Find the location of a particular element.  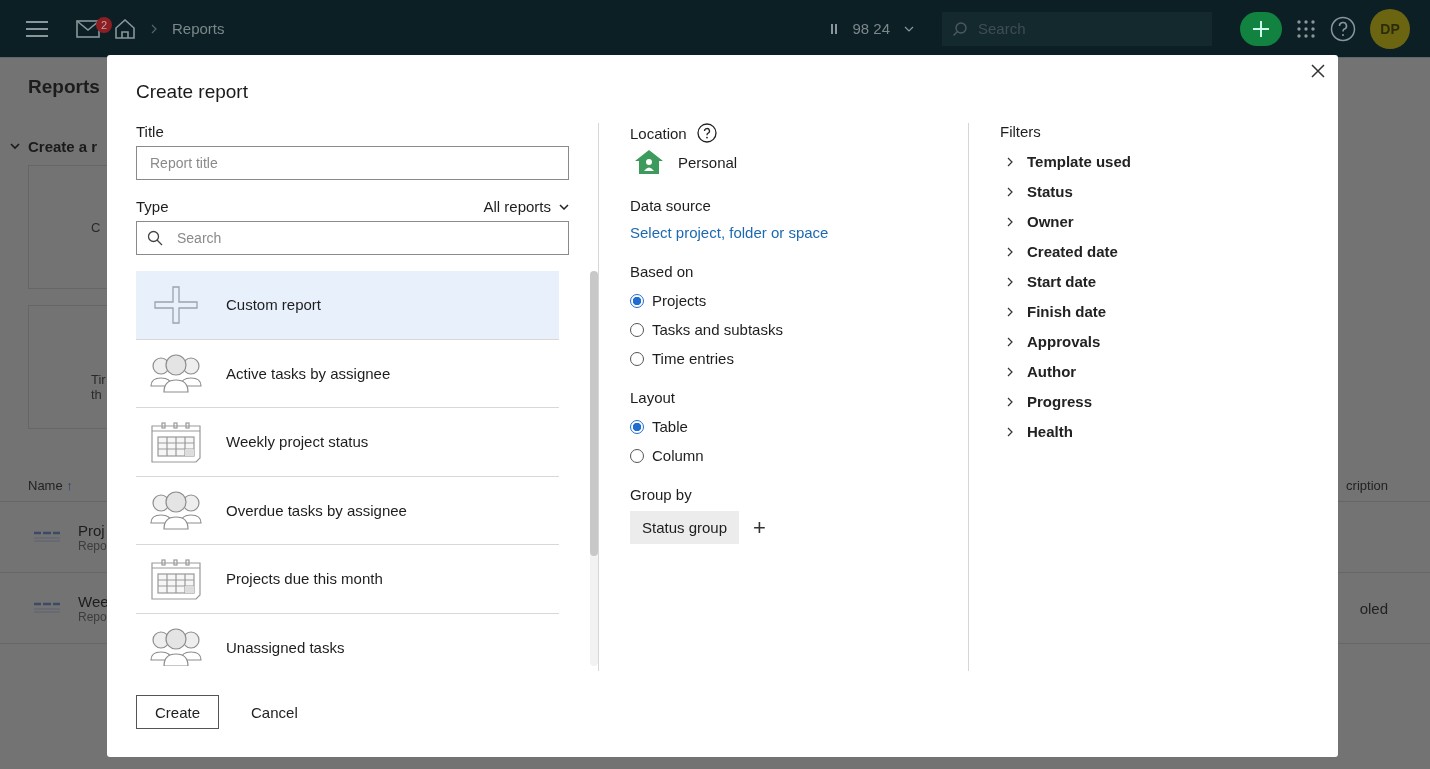

home-icon is located at coordinates (125, 28).